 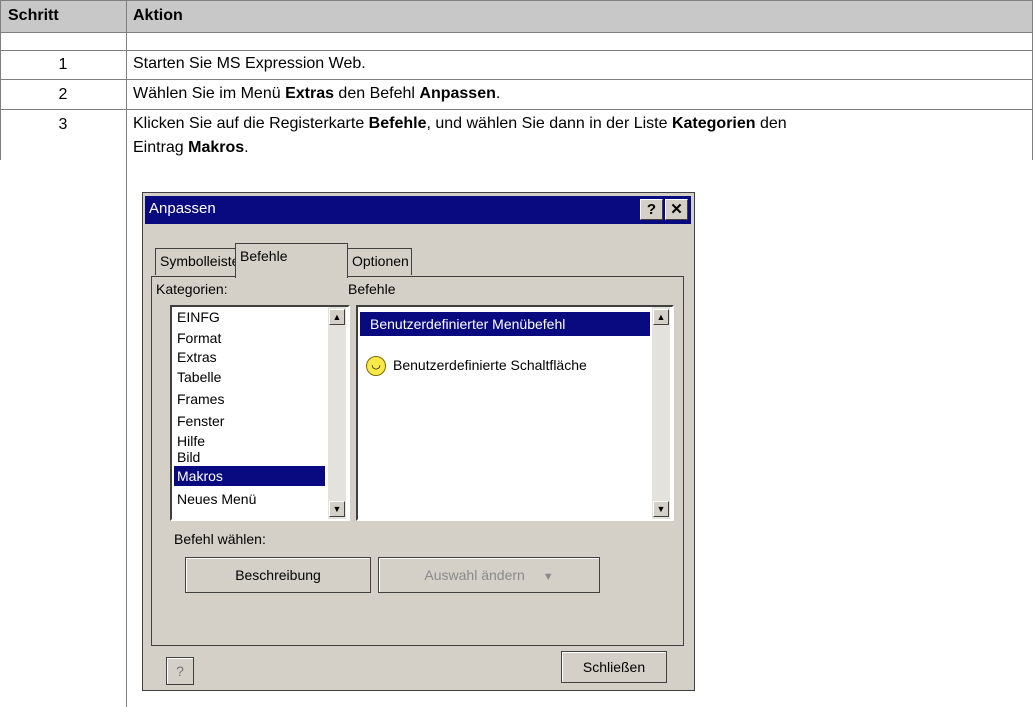 I want to click on categories-scrollbar: ▲ ▼, so click(x=337, y=413).